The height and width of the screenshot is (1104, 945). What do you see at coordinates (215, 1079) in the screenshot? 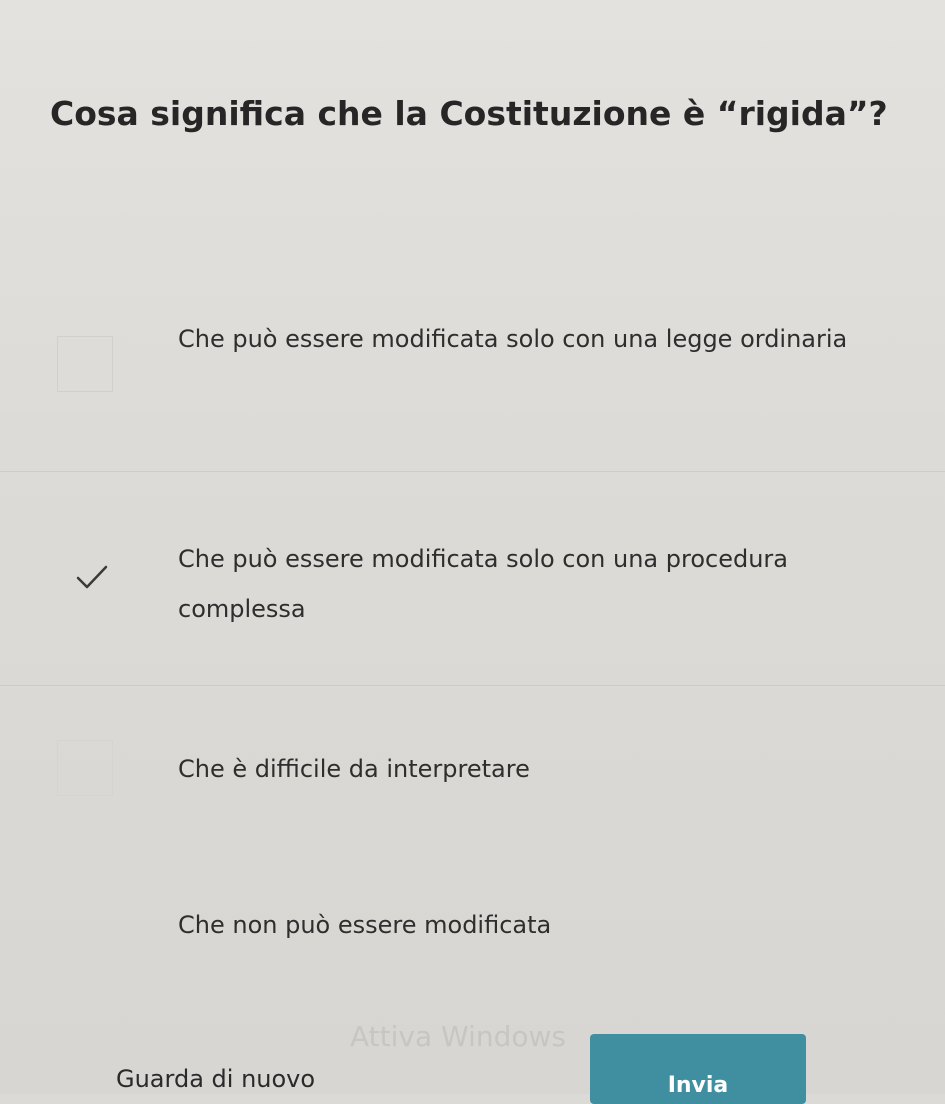
I see `review-again-link: Guarda di nuovo` at bounding box center [215, 1079].